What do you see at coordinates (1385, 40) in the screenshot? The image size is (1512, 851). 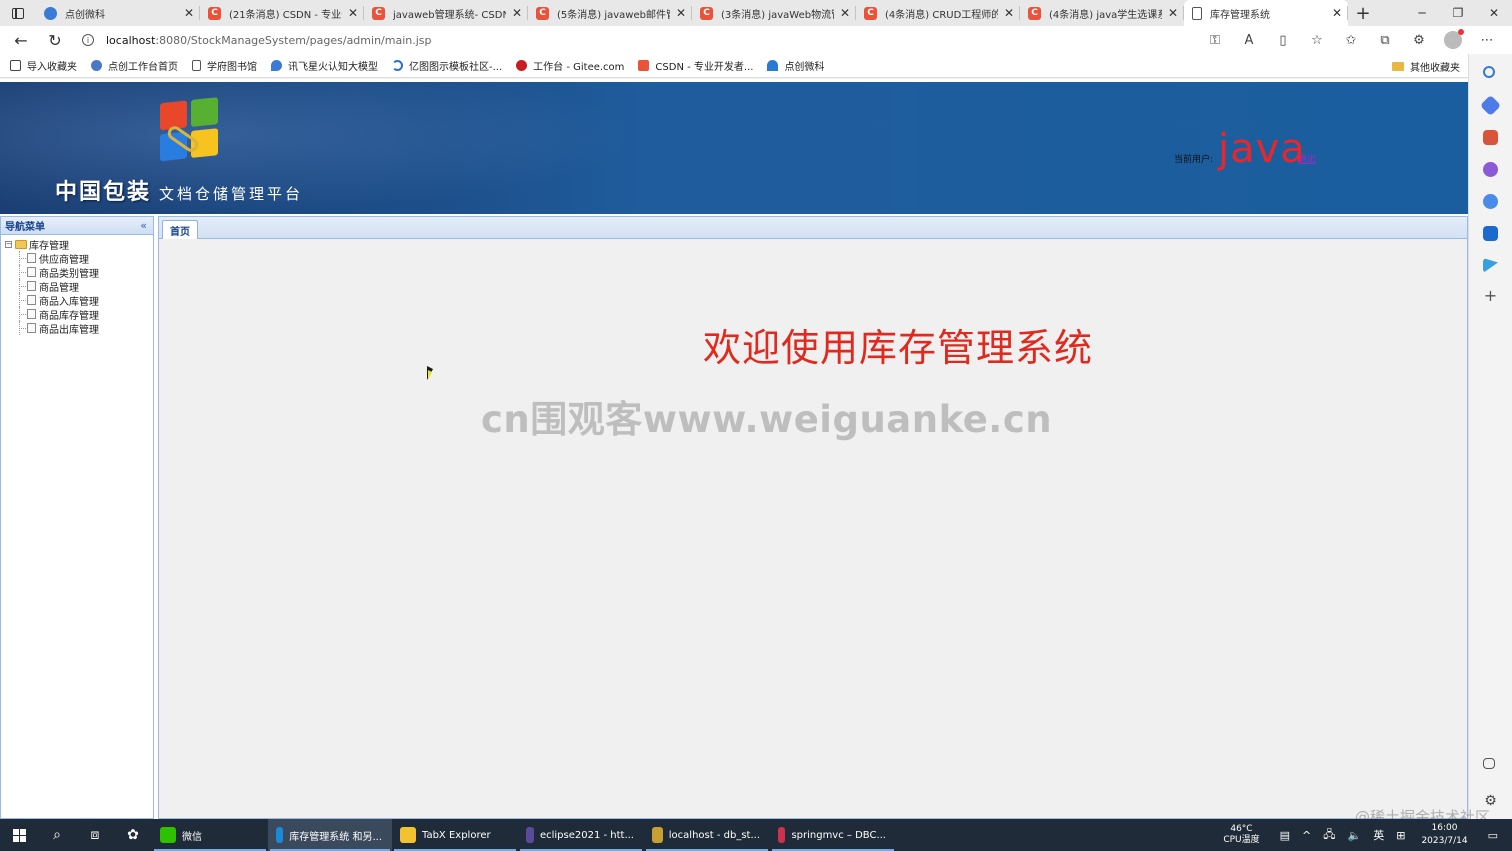 I see `collections-icon: ⧉` at bounding box center [1385, 40].